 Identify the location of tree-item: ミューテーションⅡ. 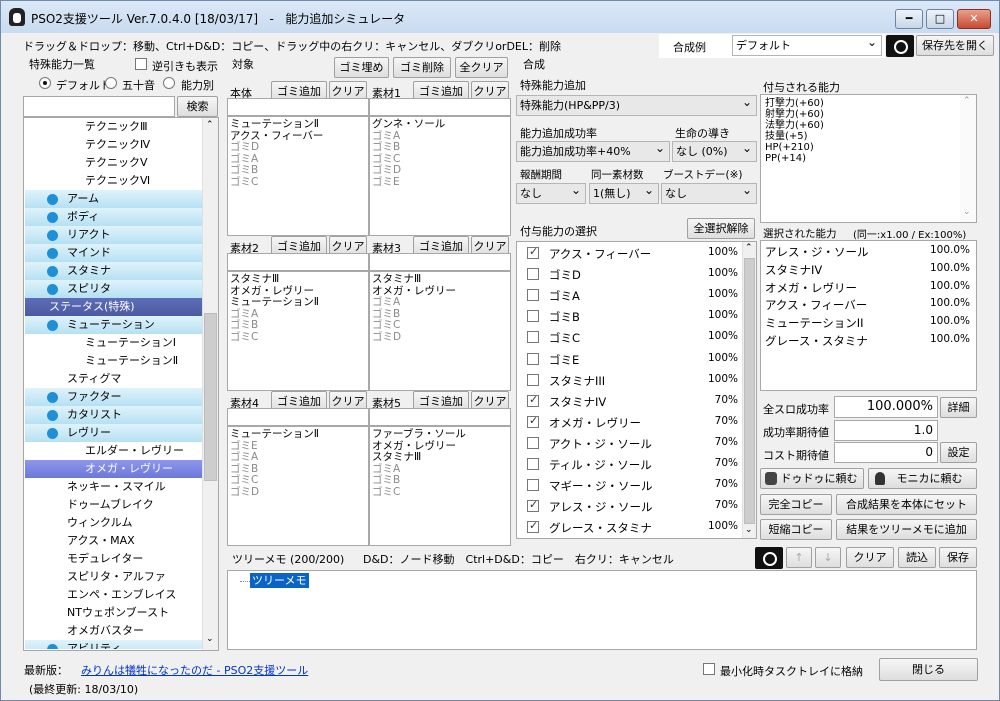
(113, 361).